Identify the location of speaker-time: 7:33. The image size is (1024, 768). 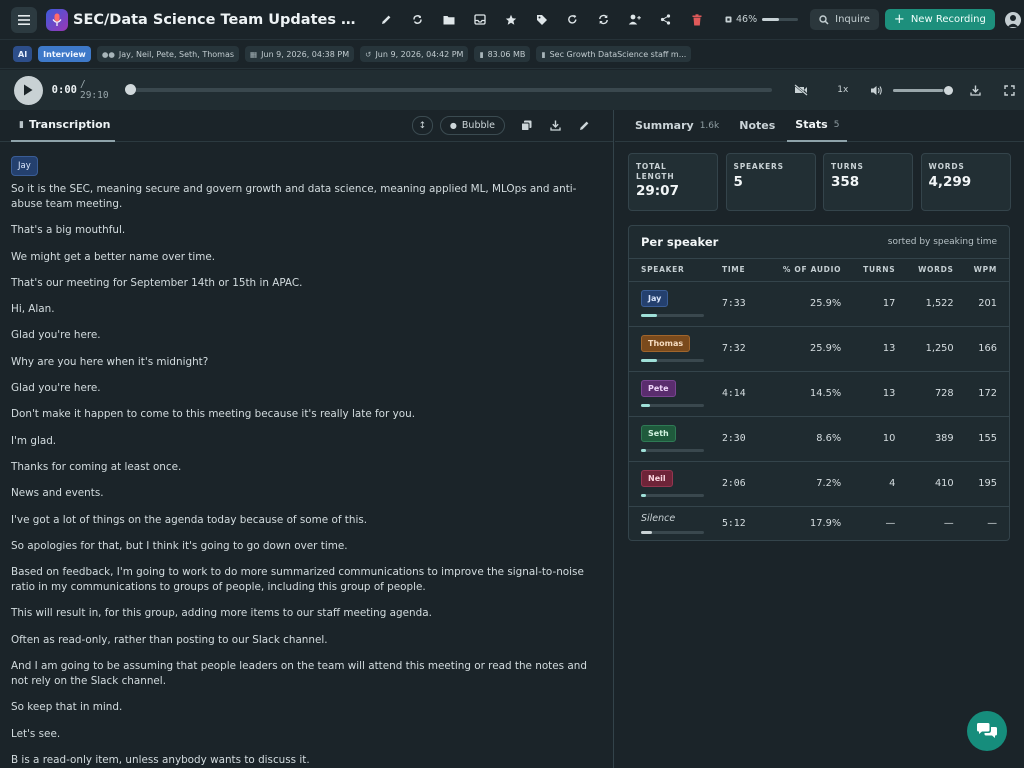
(741, 304).